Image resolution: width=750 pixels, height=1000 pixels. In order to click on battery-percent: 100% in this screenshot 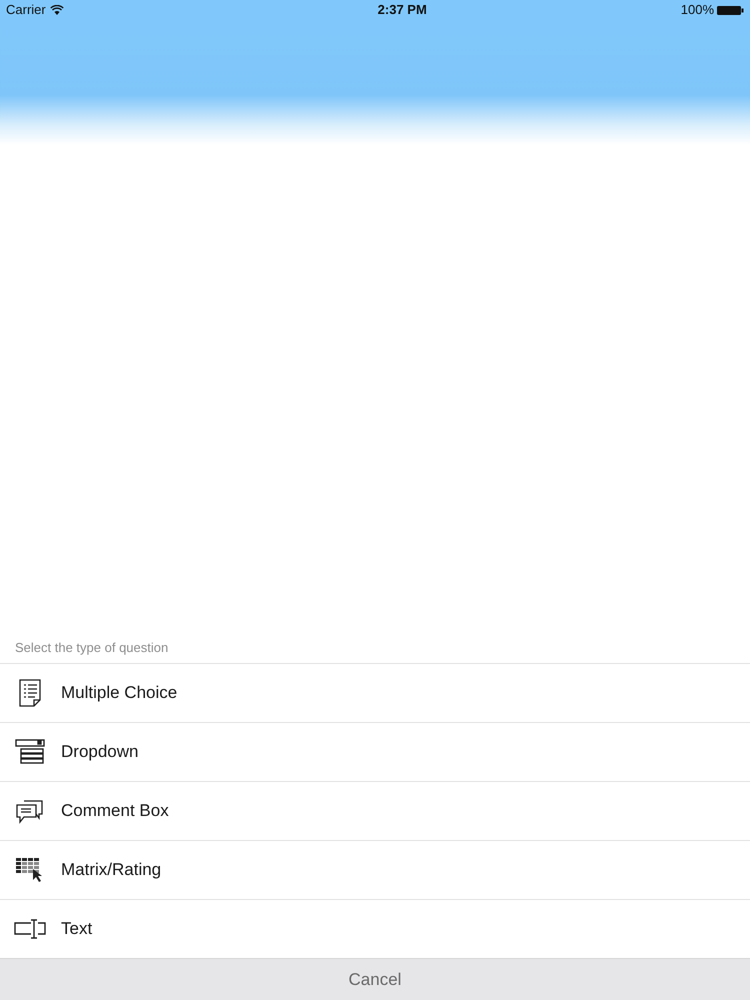, I will do `click(697, 10)`.